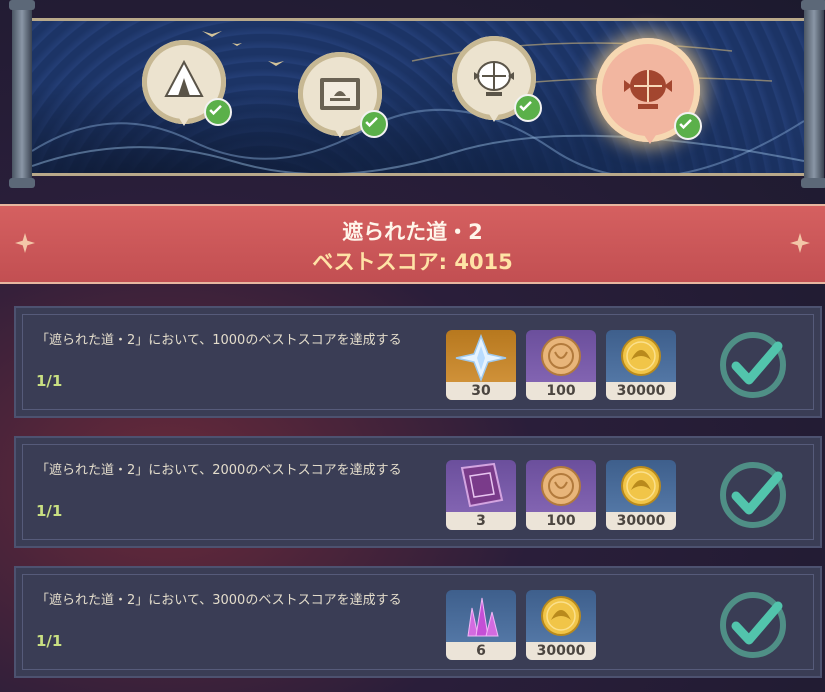 The width and height of the screenshot is (825, 692). I want to click on primogem-icon, so click(481, 357).